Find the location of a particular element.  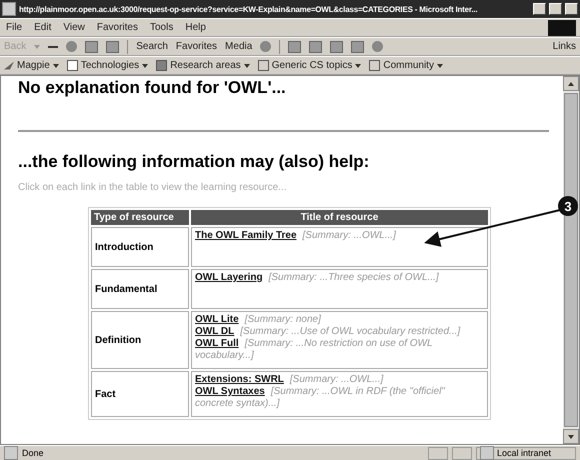

link-menu: Community is located at coordinates (408, 65).